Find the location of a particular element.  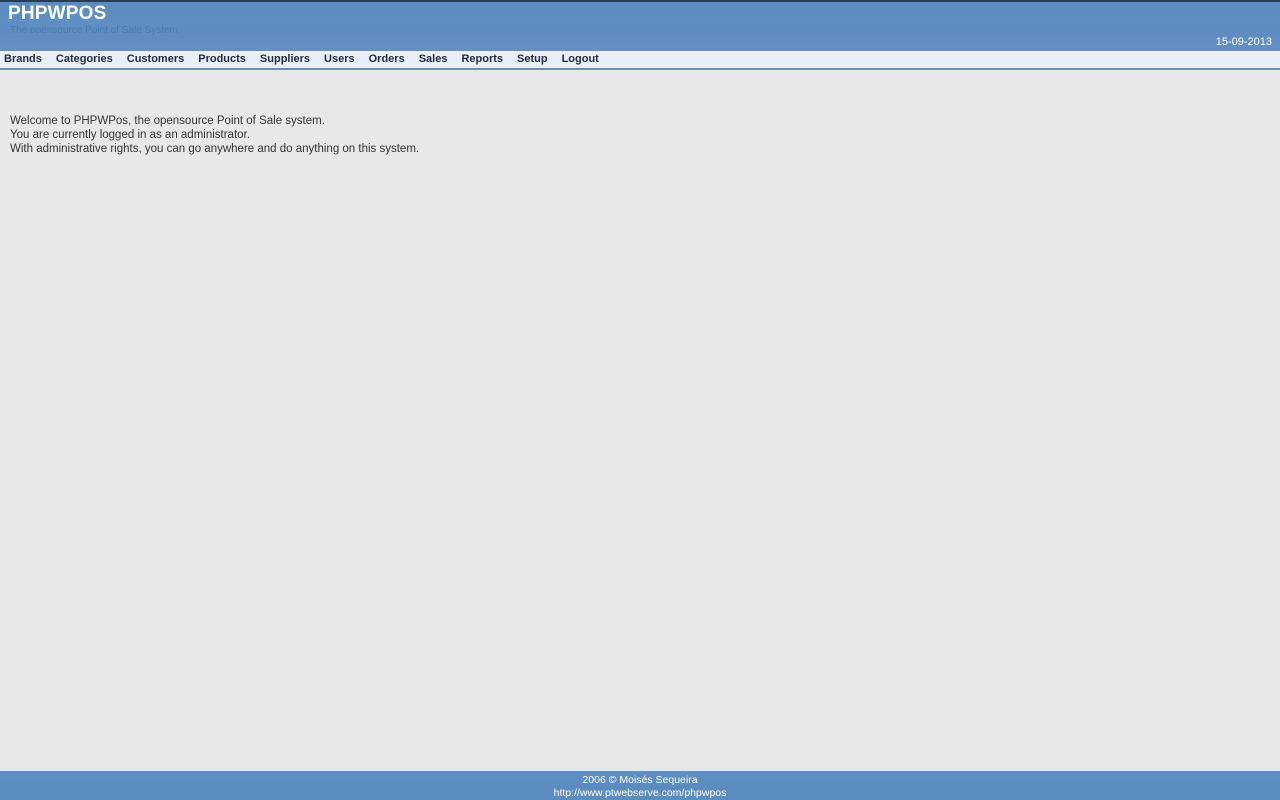

footer-copyright: 2006 © Moisés Sequeira is located at coordinates (640, 780).